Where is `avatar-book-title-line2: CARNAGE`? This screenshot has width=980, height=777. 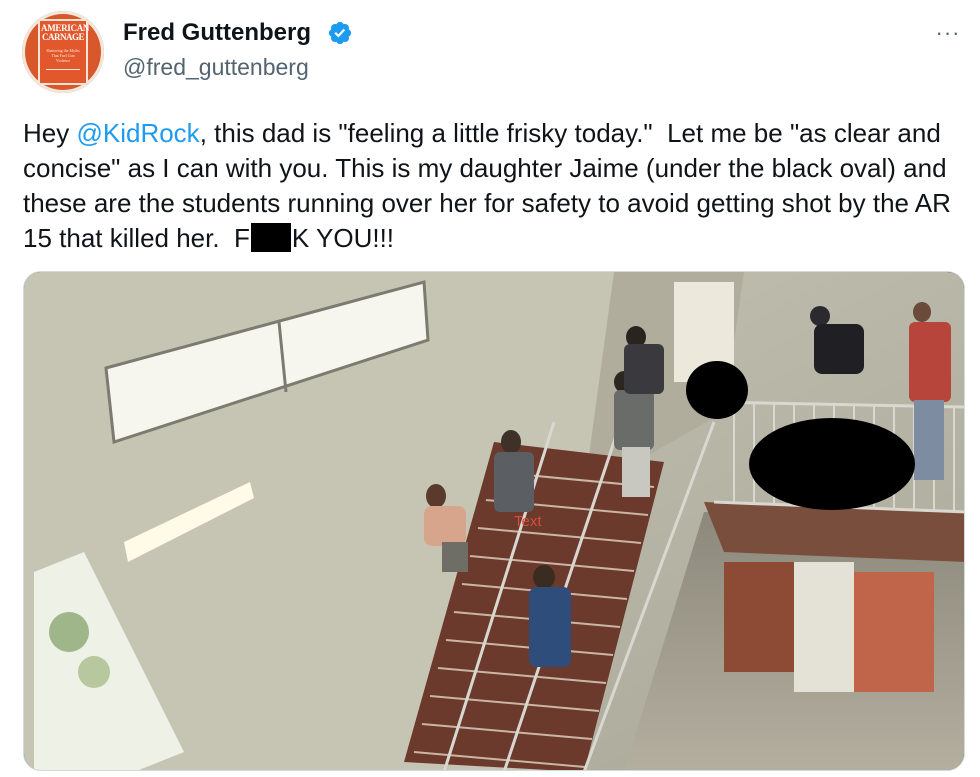 avatar-book-title-line2: CARNAGE is located at coordinates (63, 37).